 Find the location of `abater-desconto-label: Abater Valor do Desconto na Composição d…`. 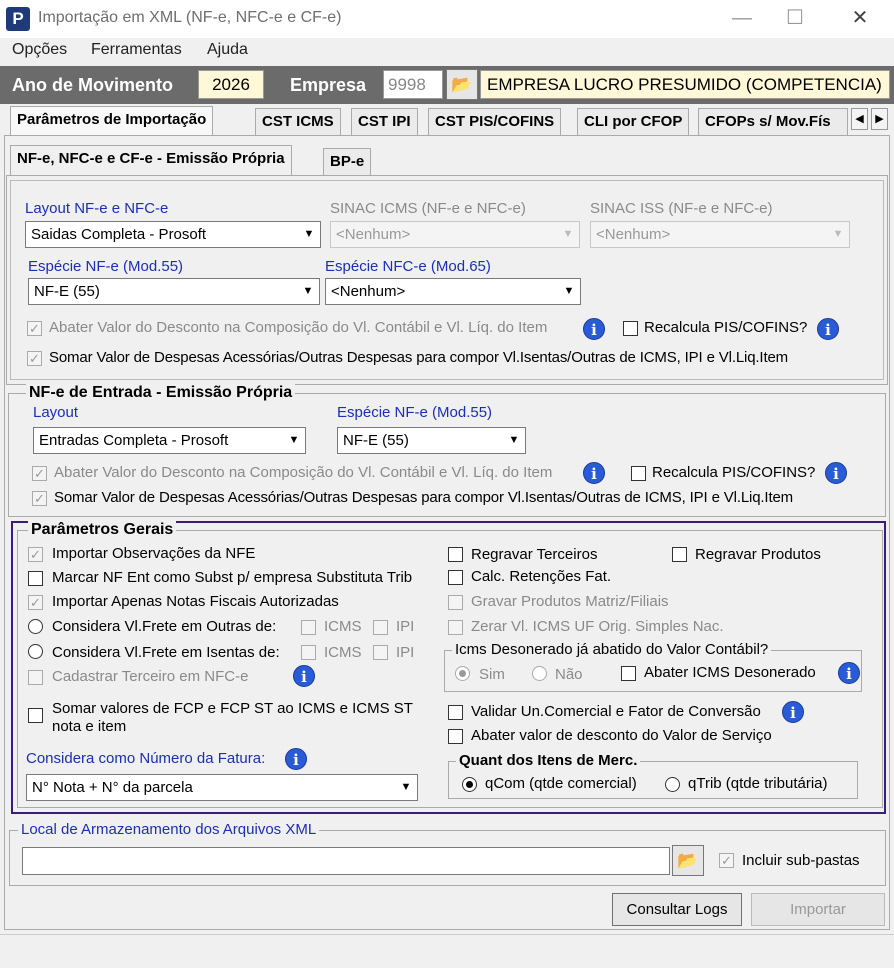

abater-desconto-label: Abater Valor do Desconto na Composição d… is located at coordinates (298, 327).